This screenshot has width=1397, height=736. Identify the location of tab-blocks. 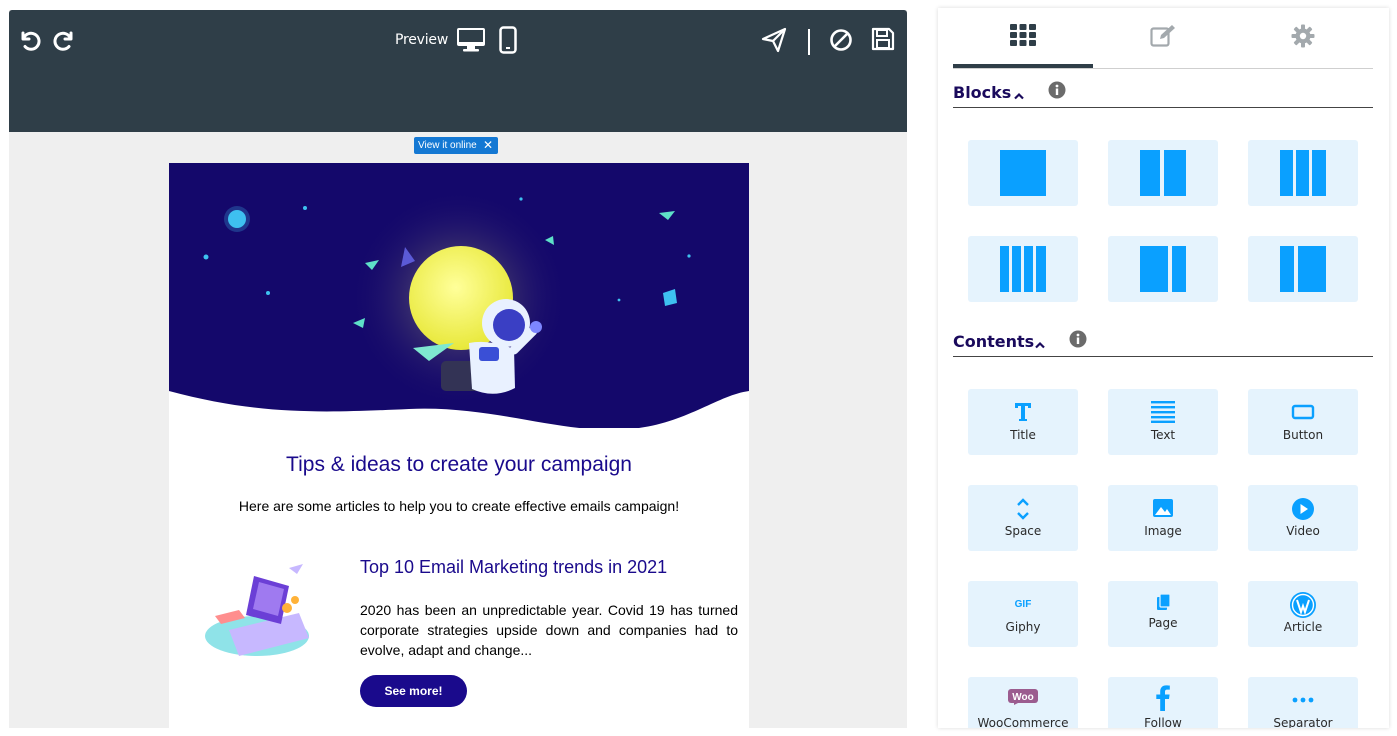
(1023, 38).